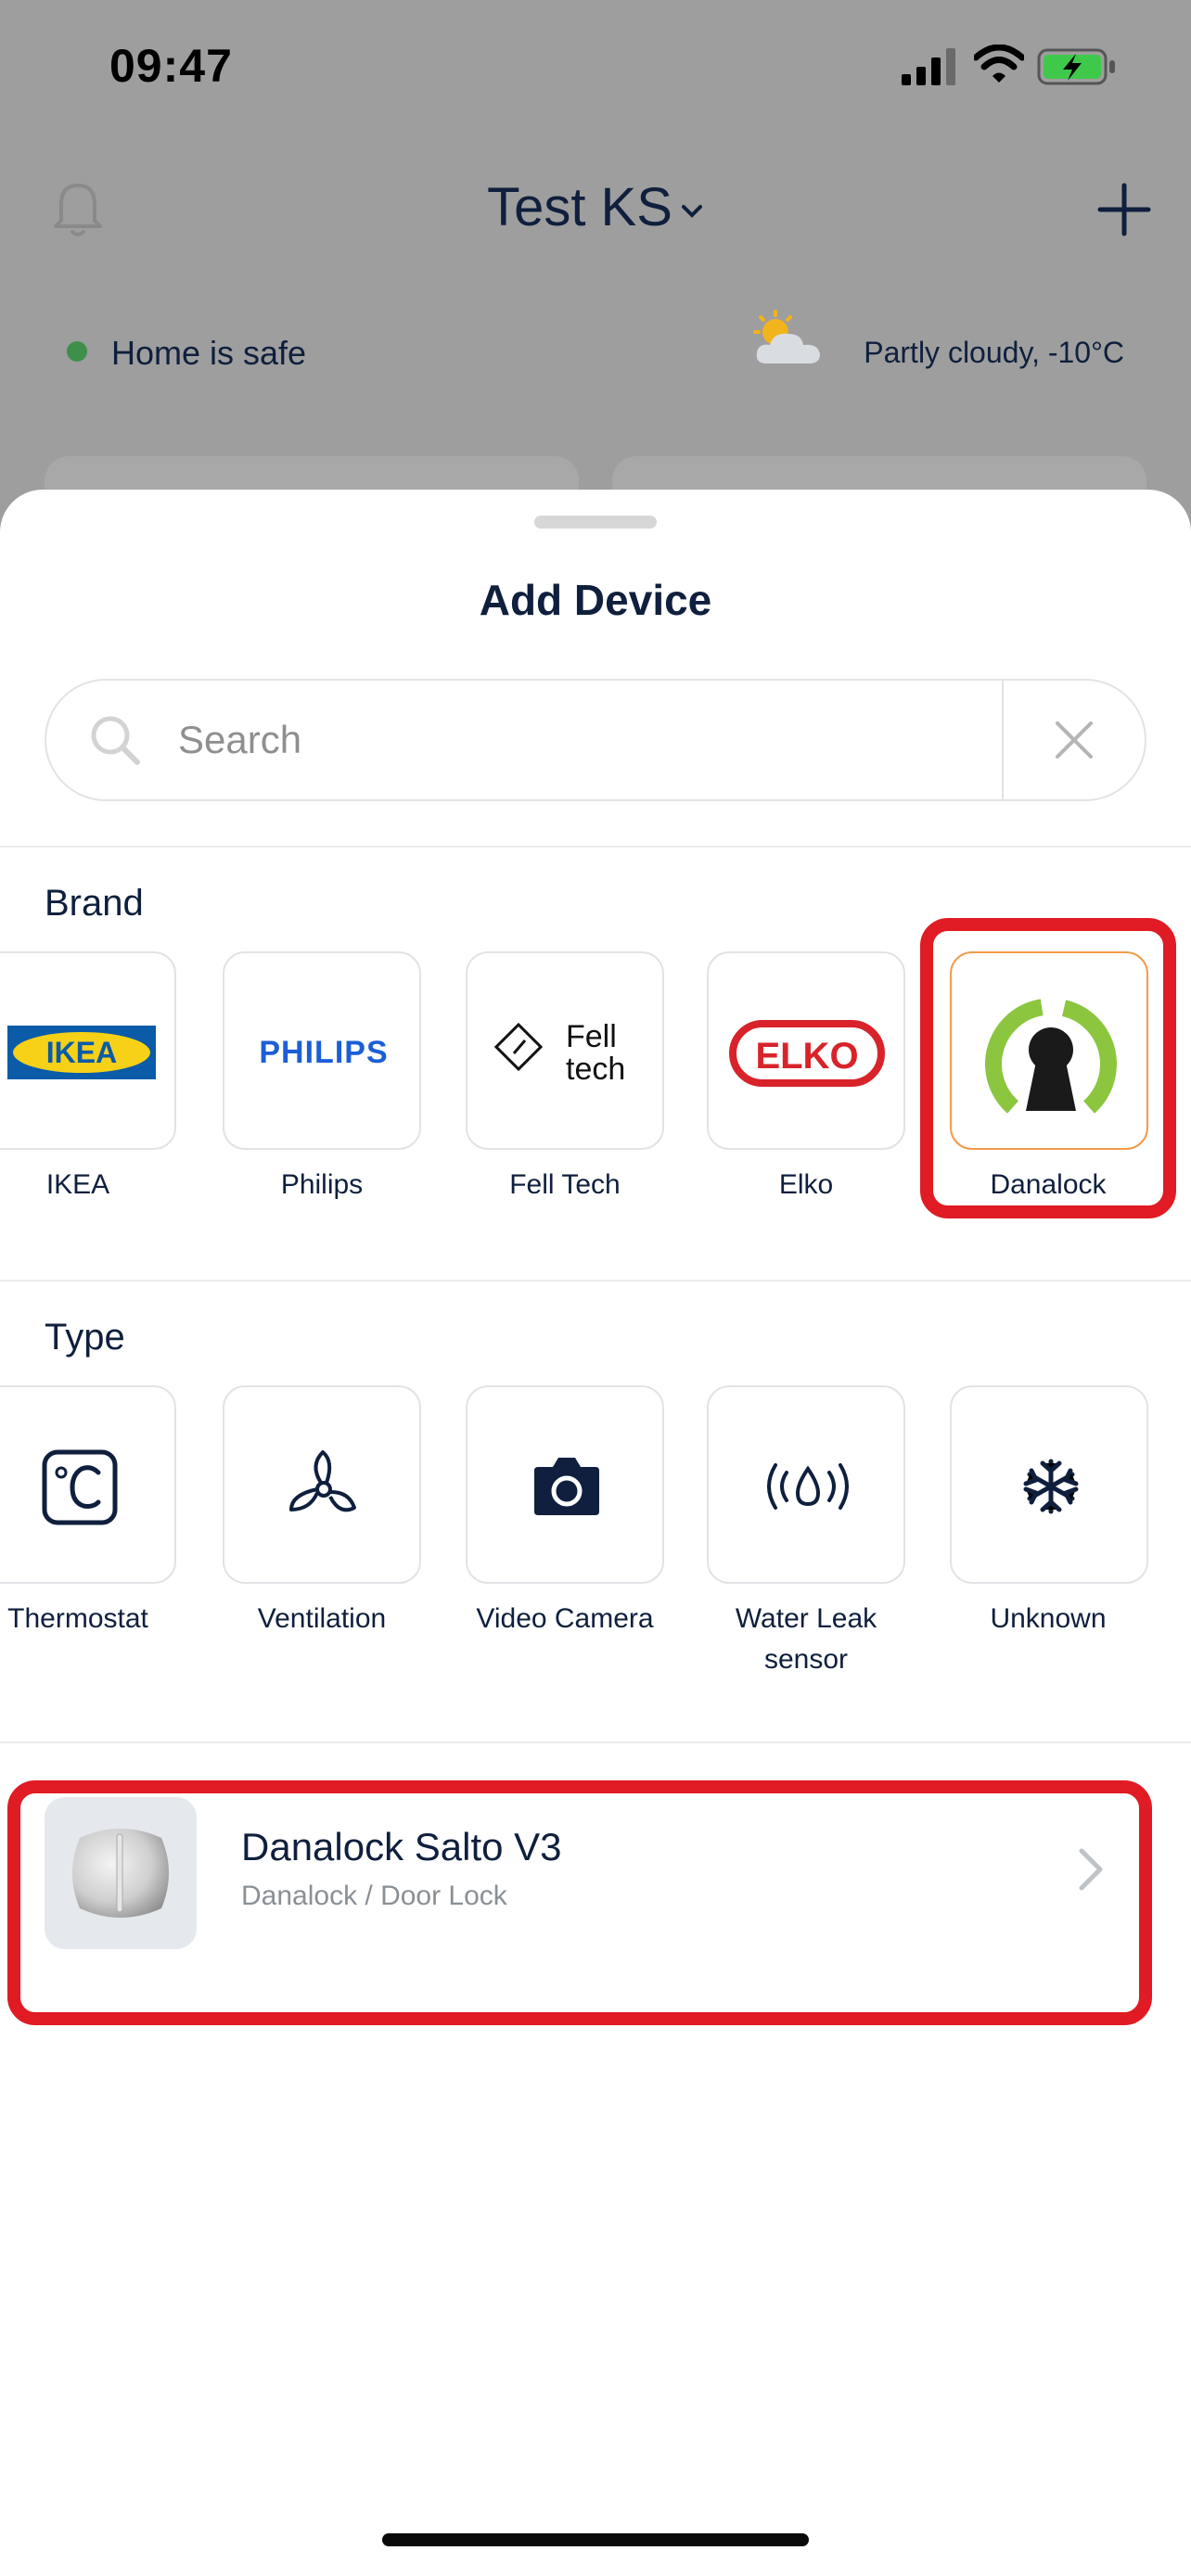 Image resolution: width=1191 pixels, height=2576 pixels. I want to click on type-tile-ventilation, so click(322, 1485).